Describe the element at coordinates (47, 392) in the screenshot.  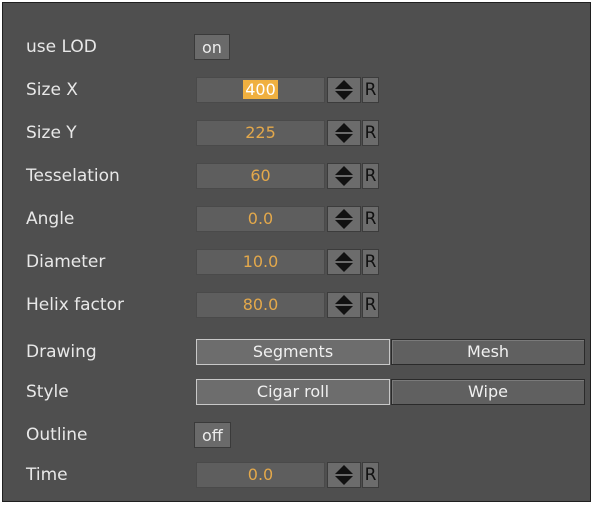
I see `style-label: Style` at that location.